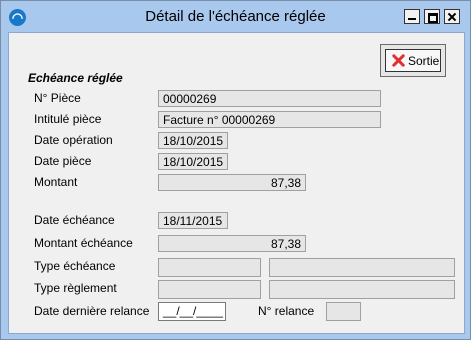 The image size is (471, 340). What do you see at coordinates (286, 311) in the screenshot?
I see `n-relance-label: N° relance` at bounding box center [286, 311].